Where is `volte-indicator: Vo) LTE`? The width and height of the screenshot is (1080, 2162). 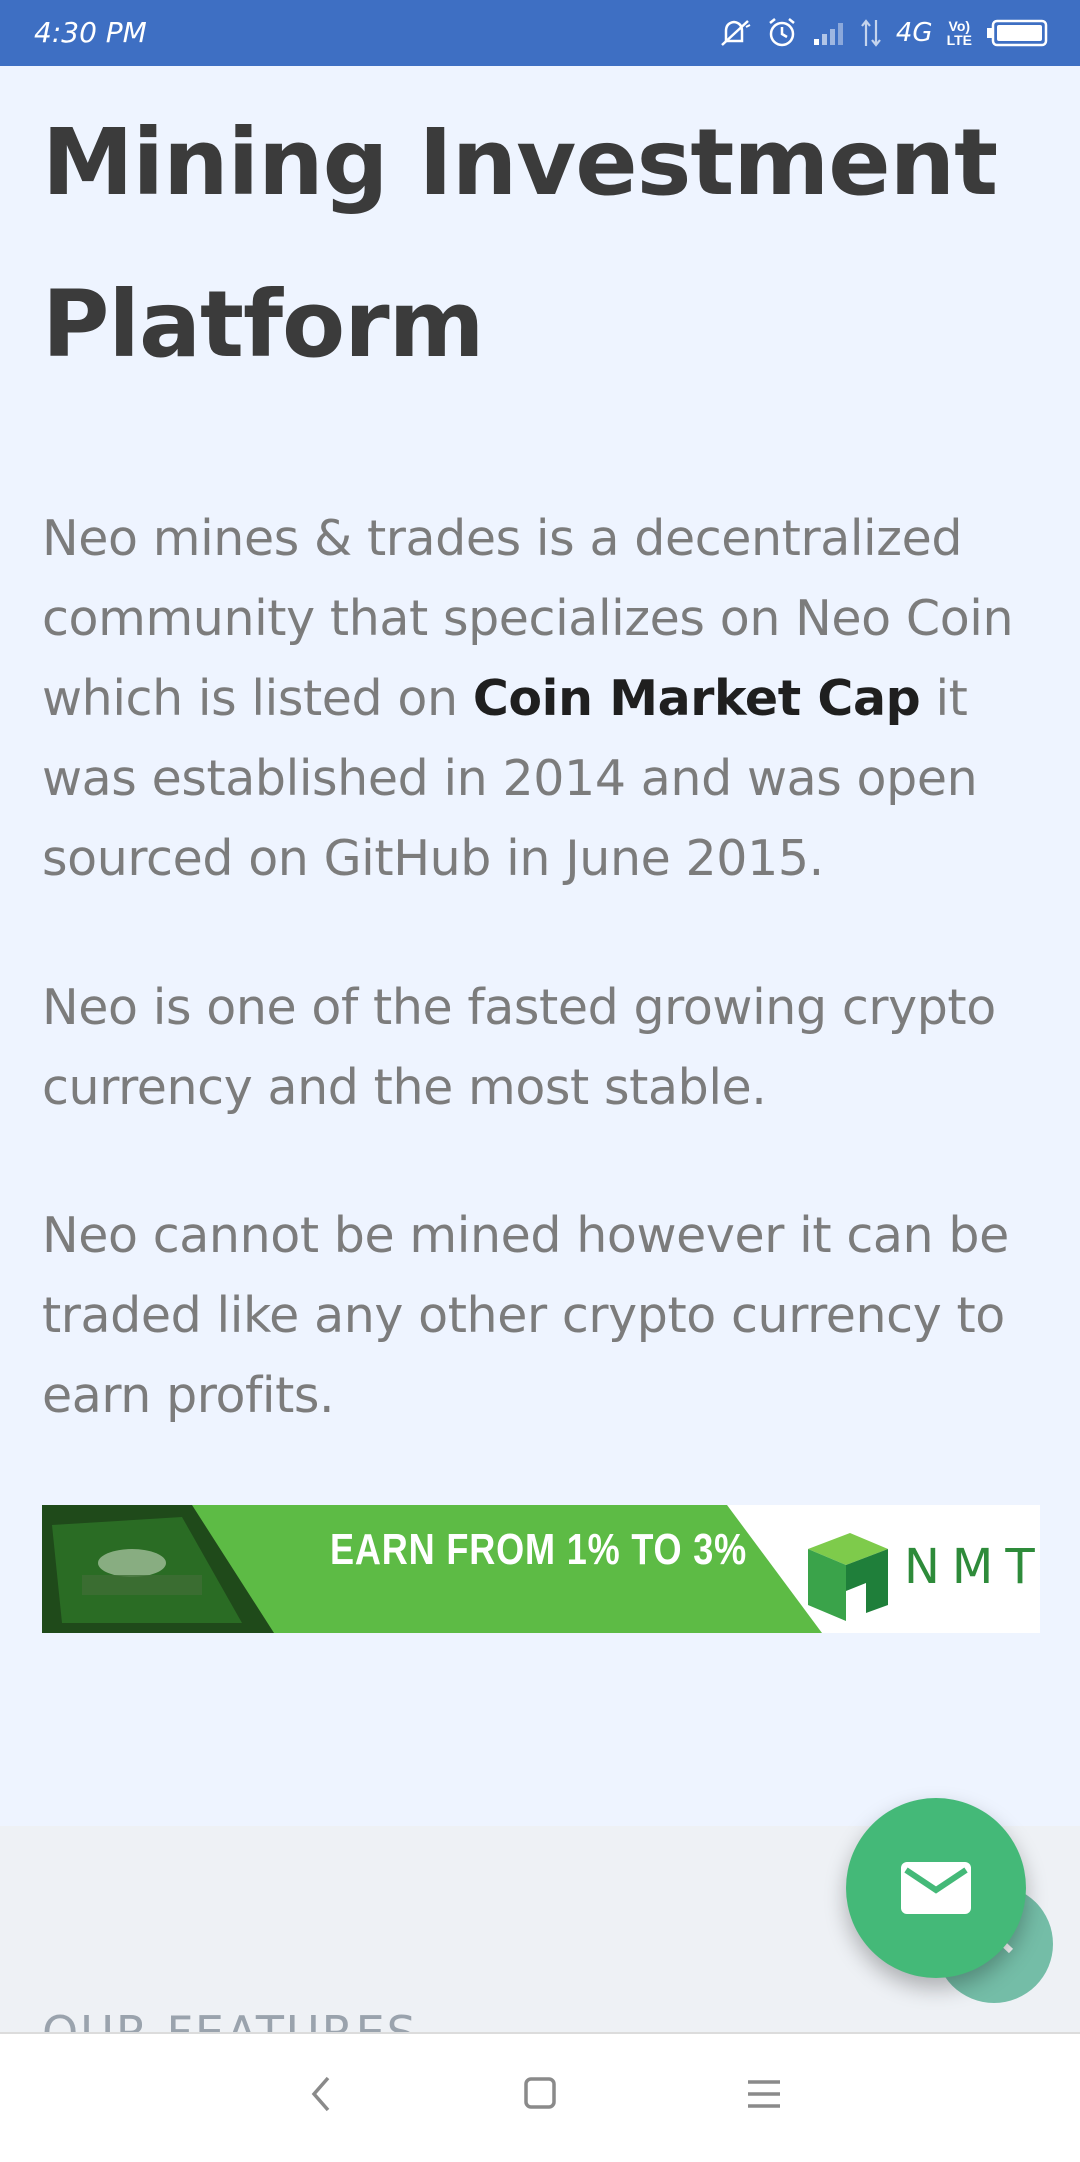
volte-indicator: Vo) LTE is located at coordinates (959, 33).